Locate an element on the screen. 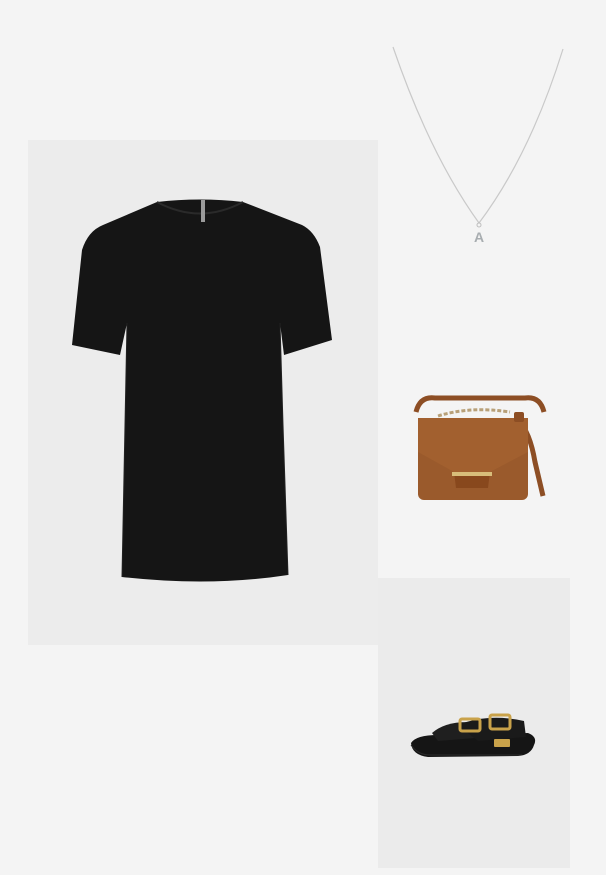 The height and width of the screenshot is (875, 606). tan-crossbody-bag-icon is located at coordinates (480, 447).